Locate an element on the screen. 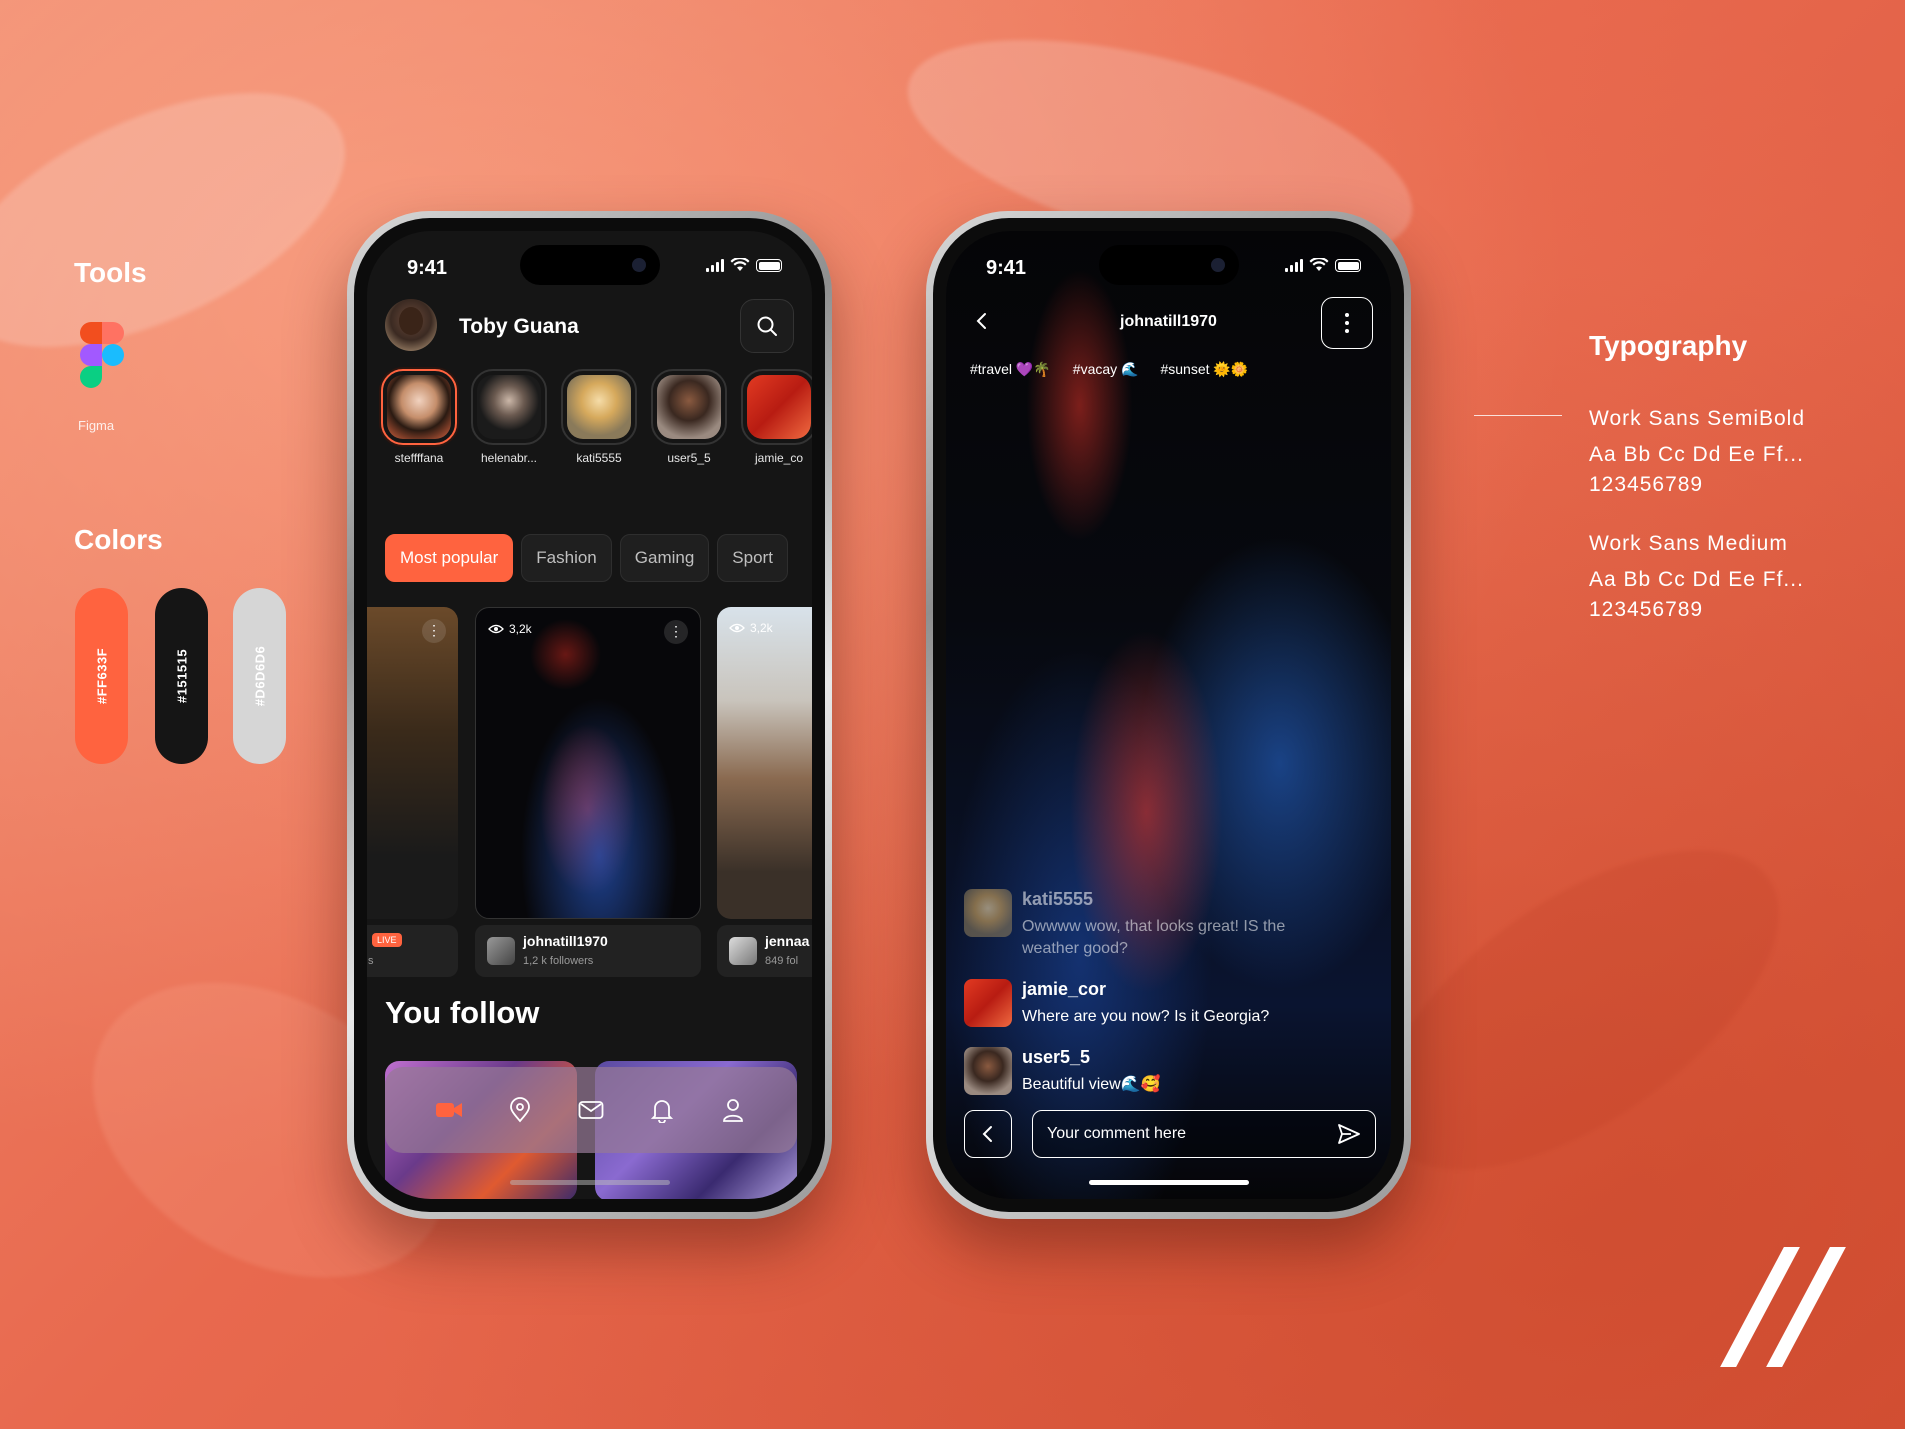 This screenshot has height=1429, width=1905. card-meta: LIVE s is located at coordinates (412, 951).